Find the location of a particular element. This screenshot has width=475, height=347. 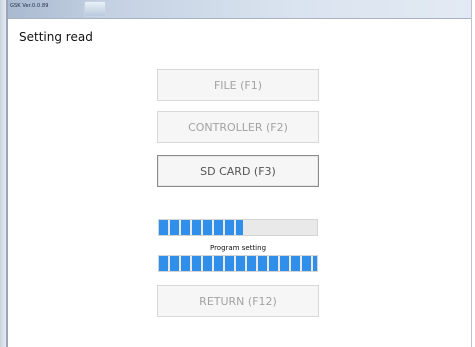

controller-button-label: CONTROLLER (F2) is located at coordinates (238, 127).